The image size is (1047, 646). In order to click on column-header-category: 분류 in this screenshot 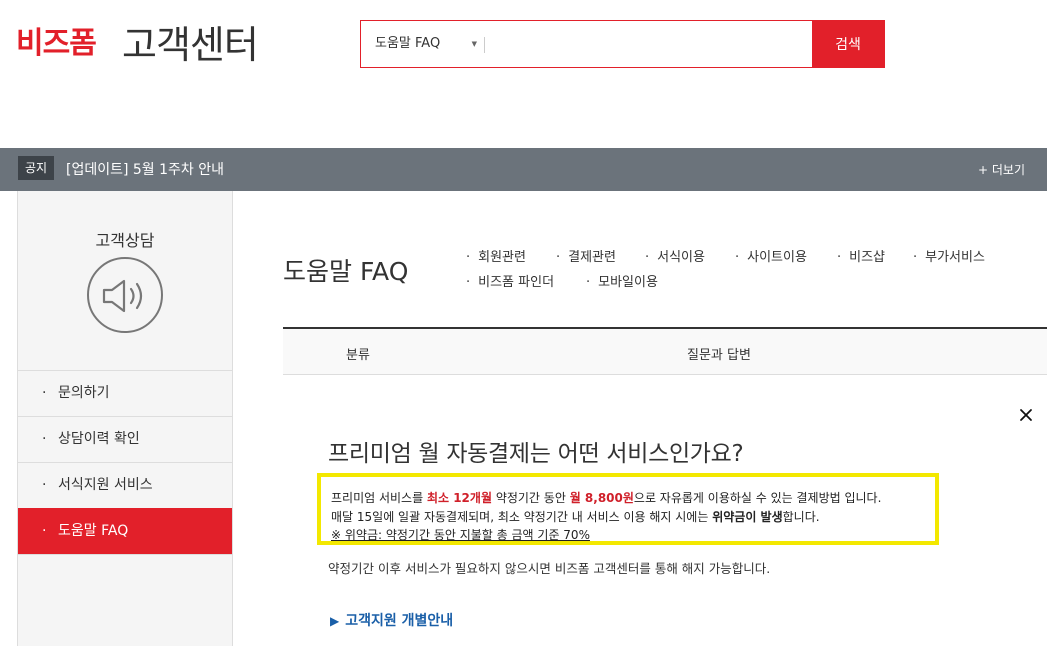, I will do `click(358, 355)`.